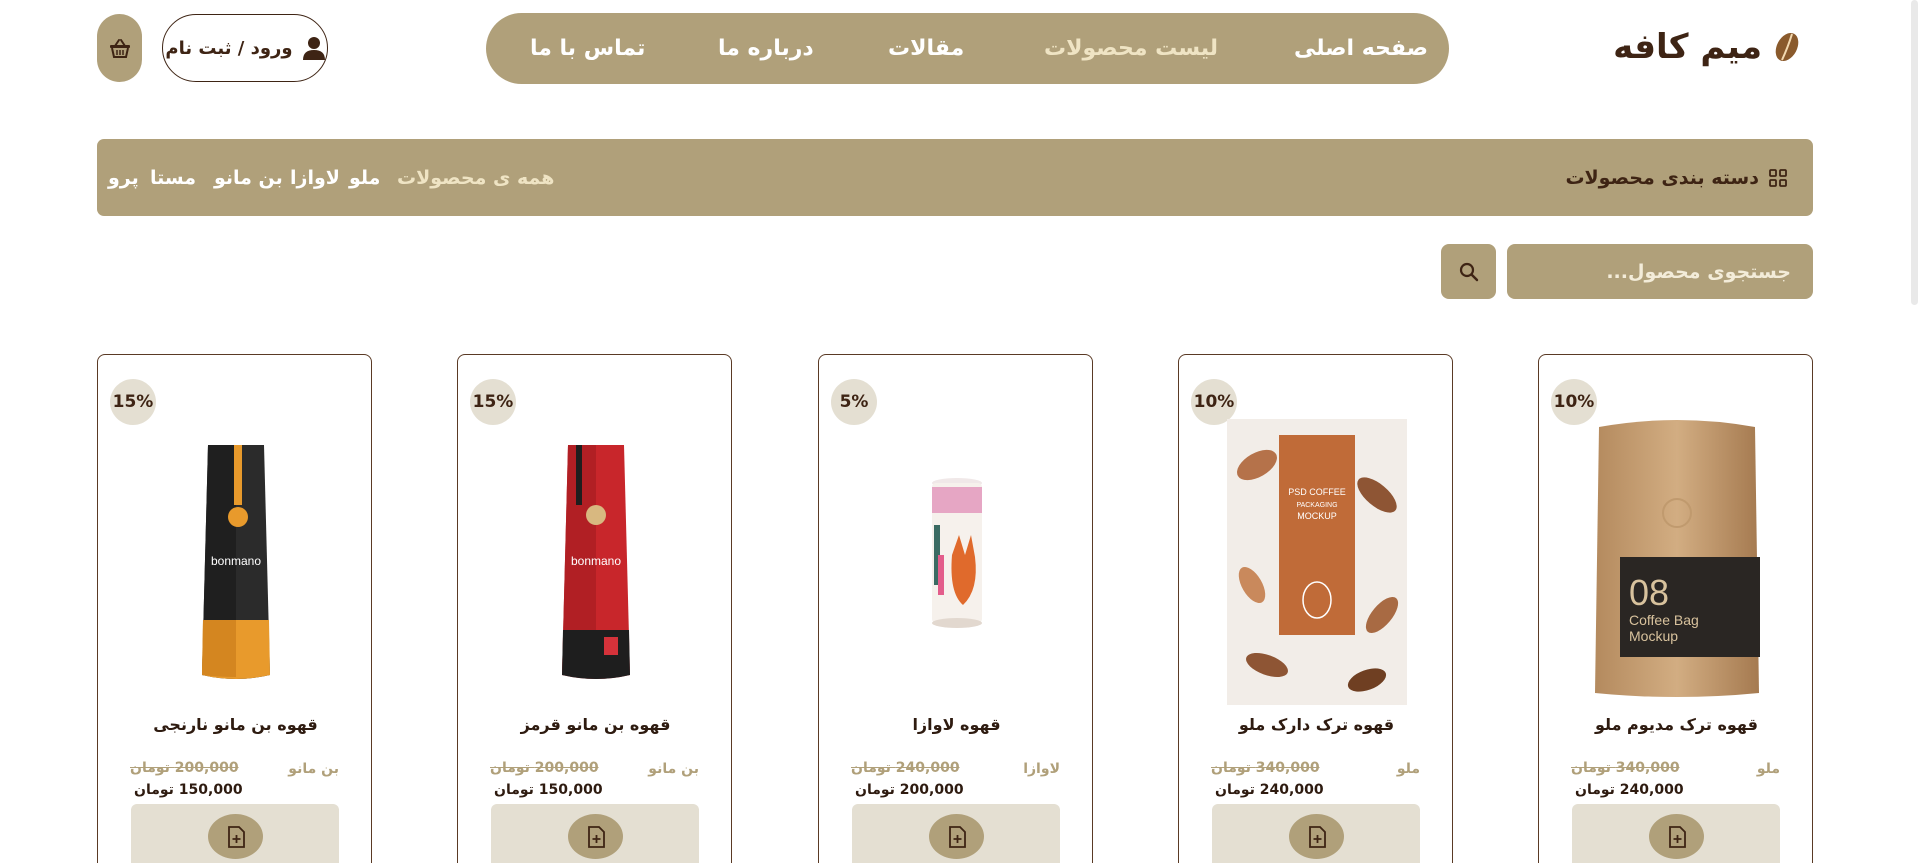  What do you see at coordinates (1041, 769) in the screenshot?
I see `product-brand: لاوازا` at bounding box center [1041, 769].